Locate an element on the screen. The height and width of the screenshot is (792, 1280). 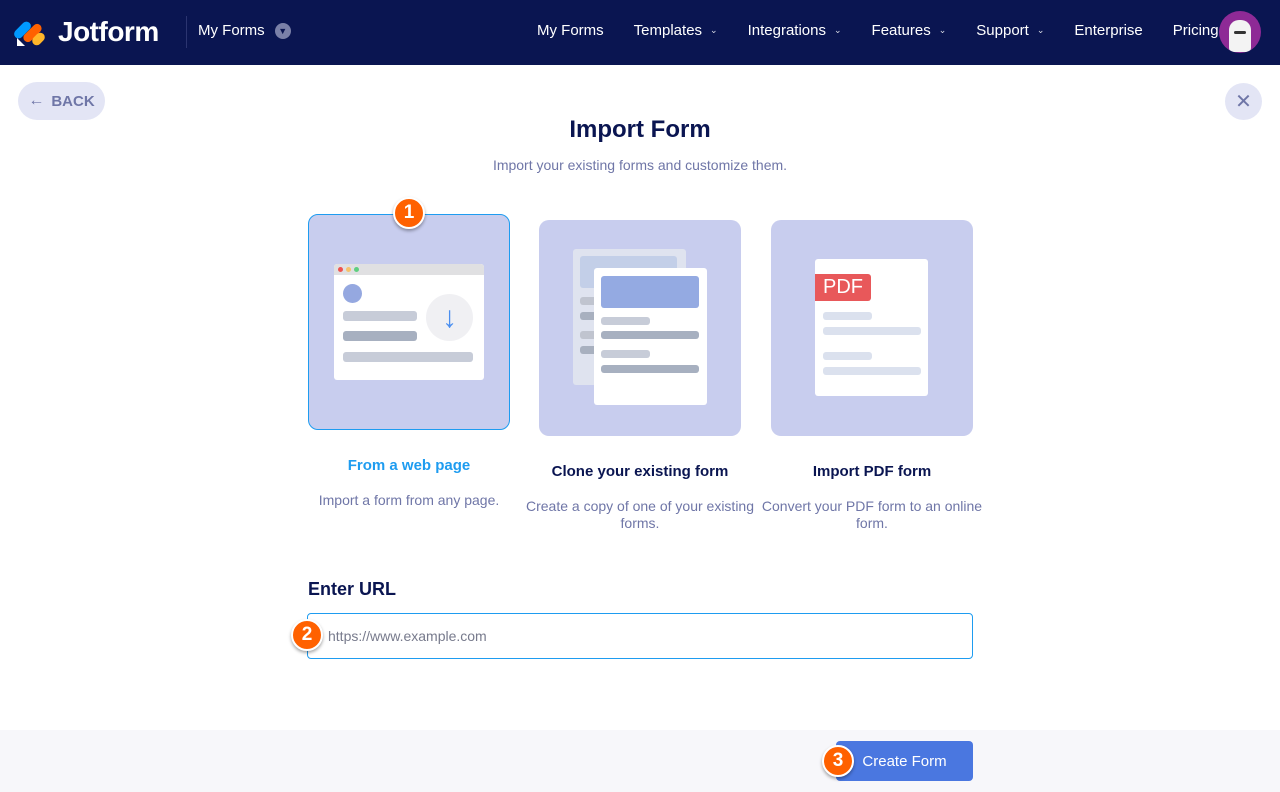
url-label: Enter URL is located at coordinates (352, 589).